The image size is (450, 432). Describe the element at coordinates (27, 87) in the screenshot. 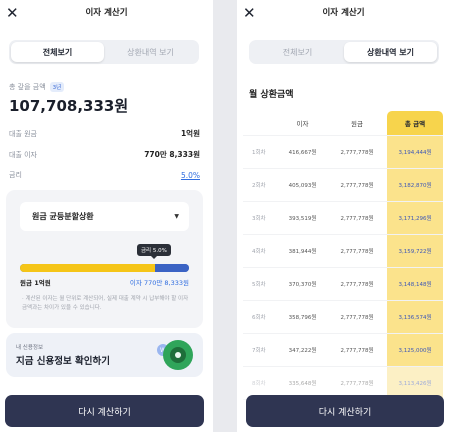

I see `total-label: 총 갚을 금액` at that location.